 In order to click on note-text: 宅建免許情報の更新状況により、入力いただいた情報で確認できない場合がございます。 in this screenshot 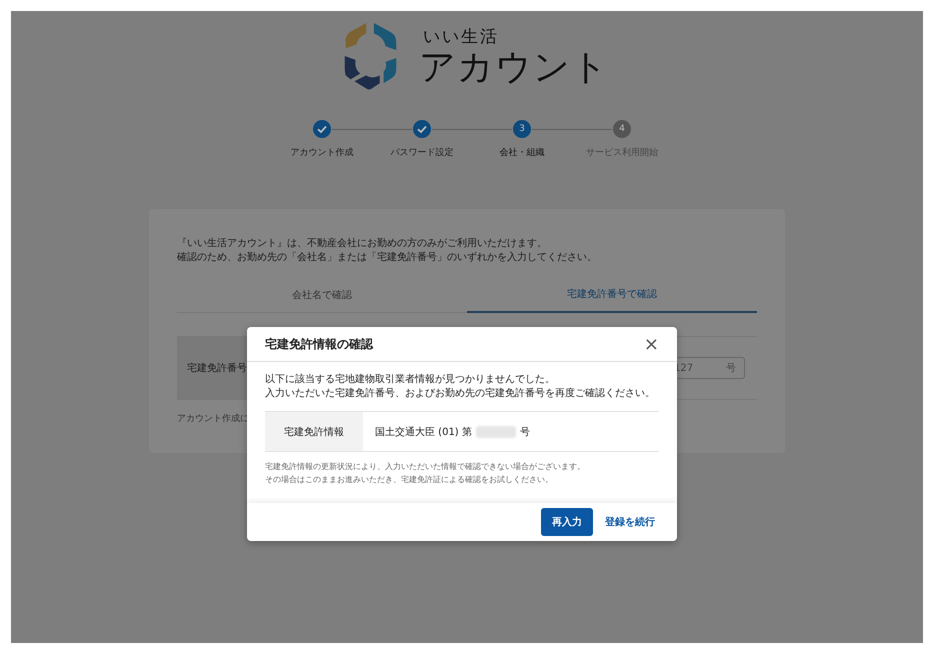, I will do `click(425, 467)`.